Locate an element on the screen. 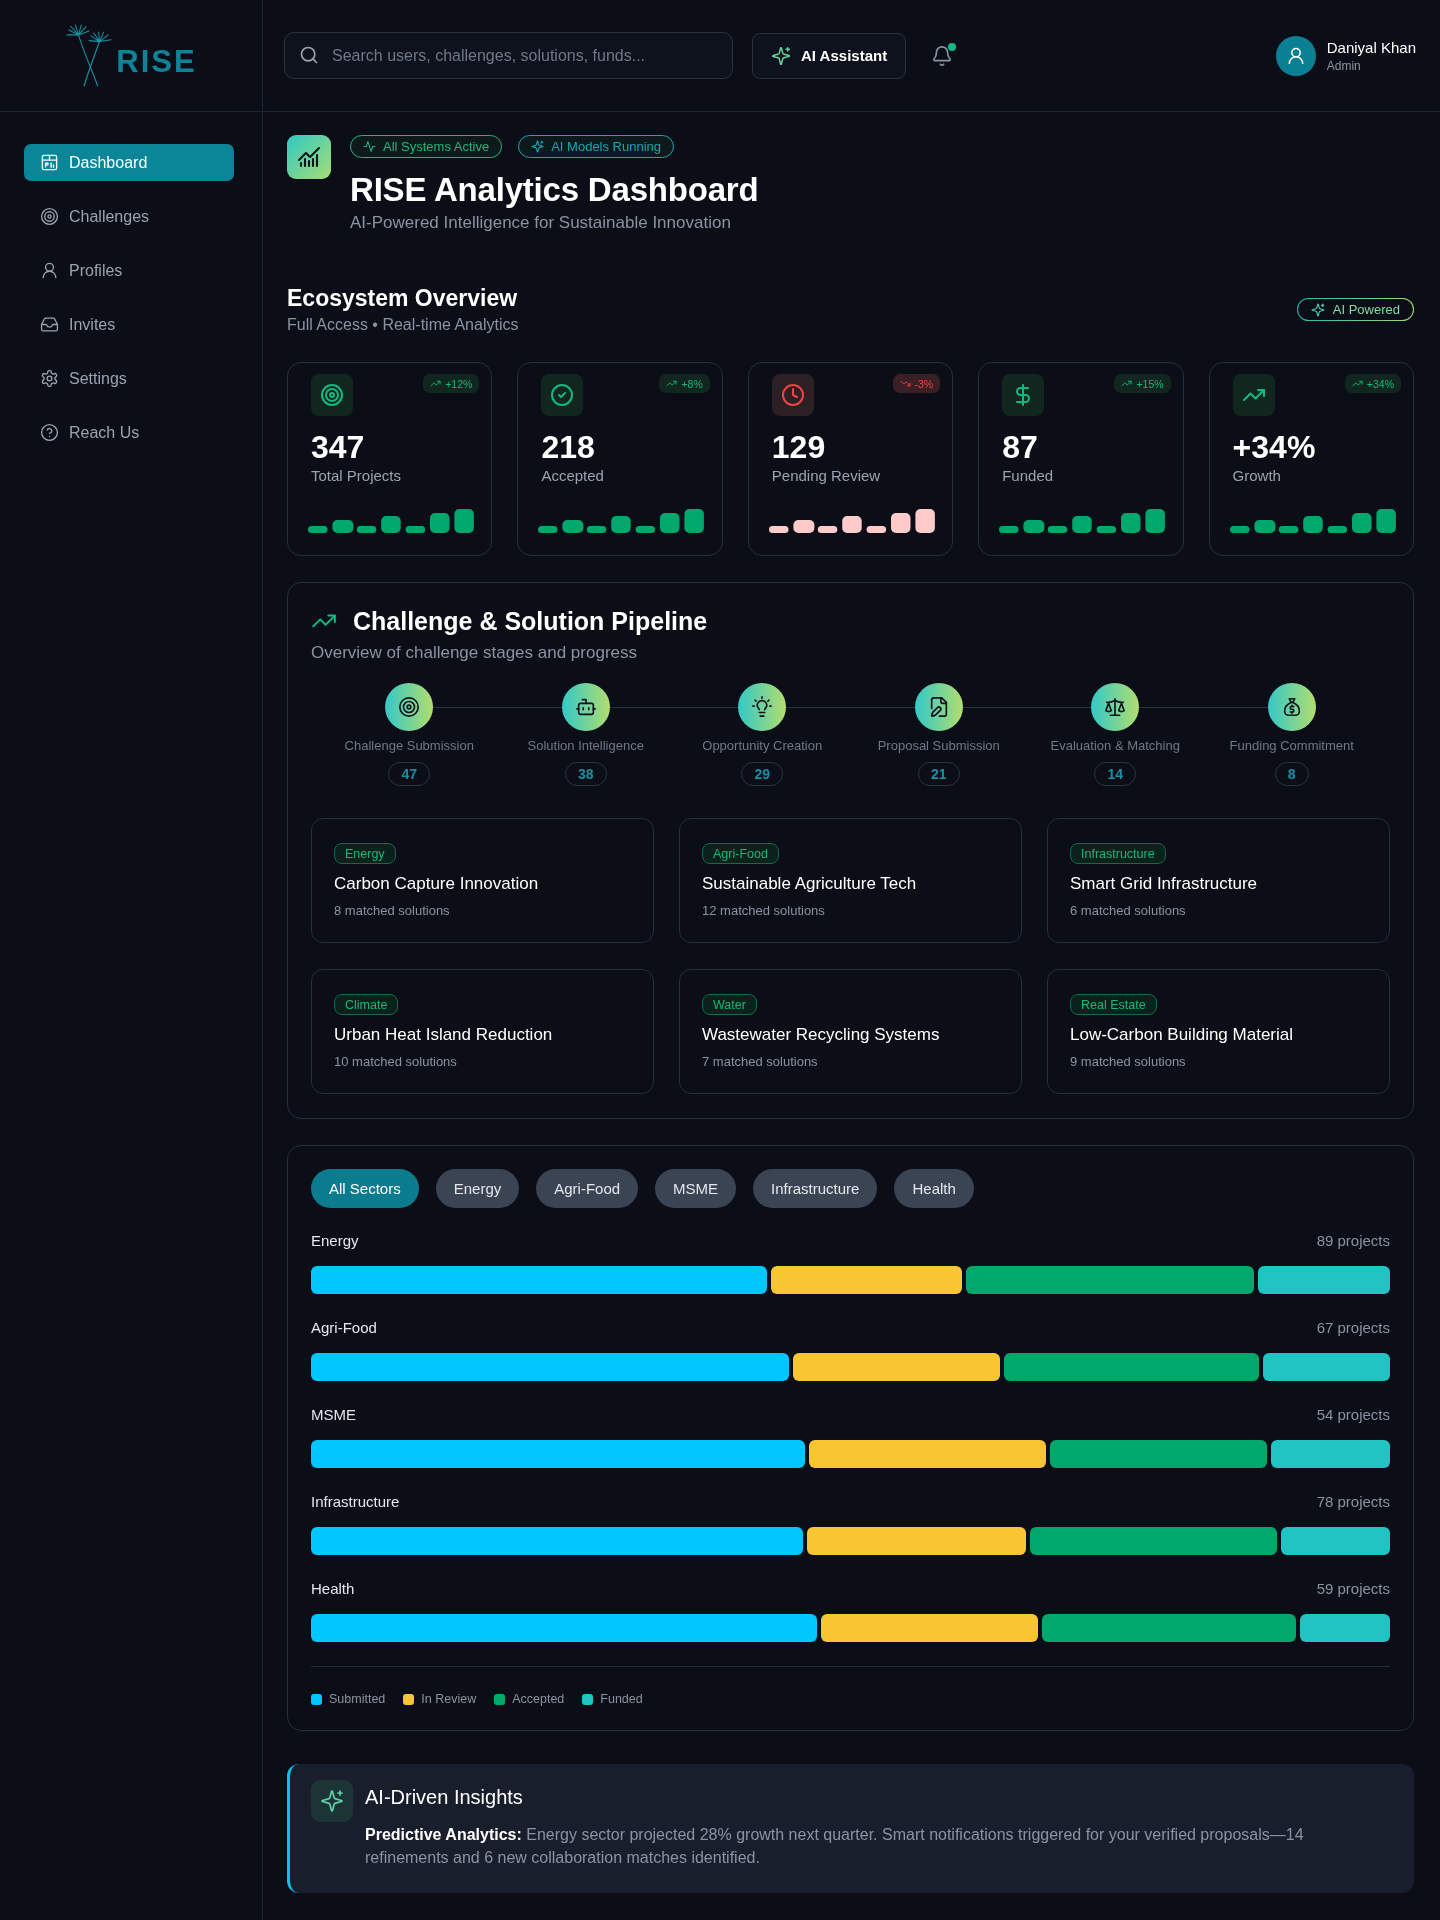 The image size is (1440, 1920). stat-value: 347 is located at coordinates (338, 447).